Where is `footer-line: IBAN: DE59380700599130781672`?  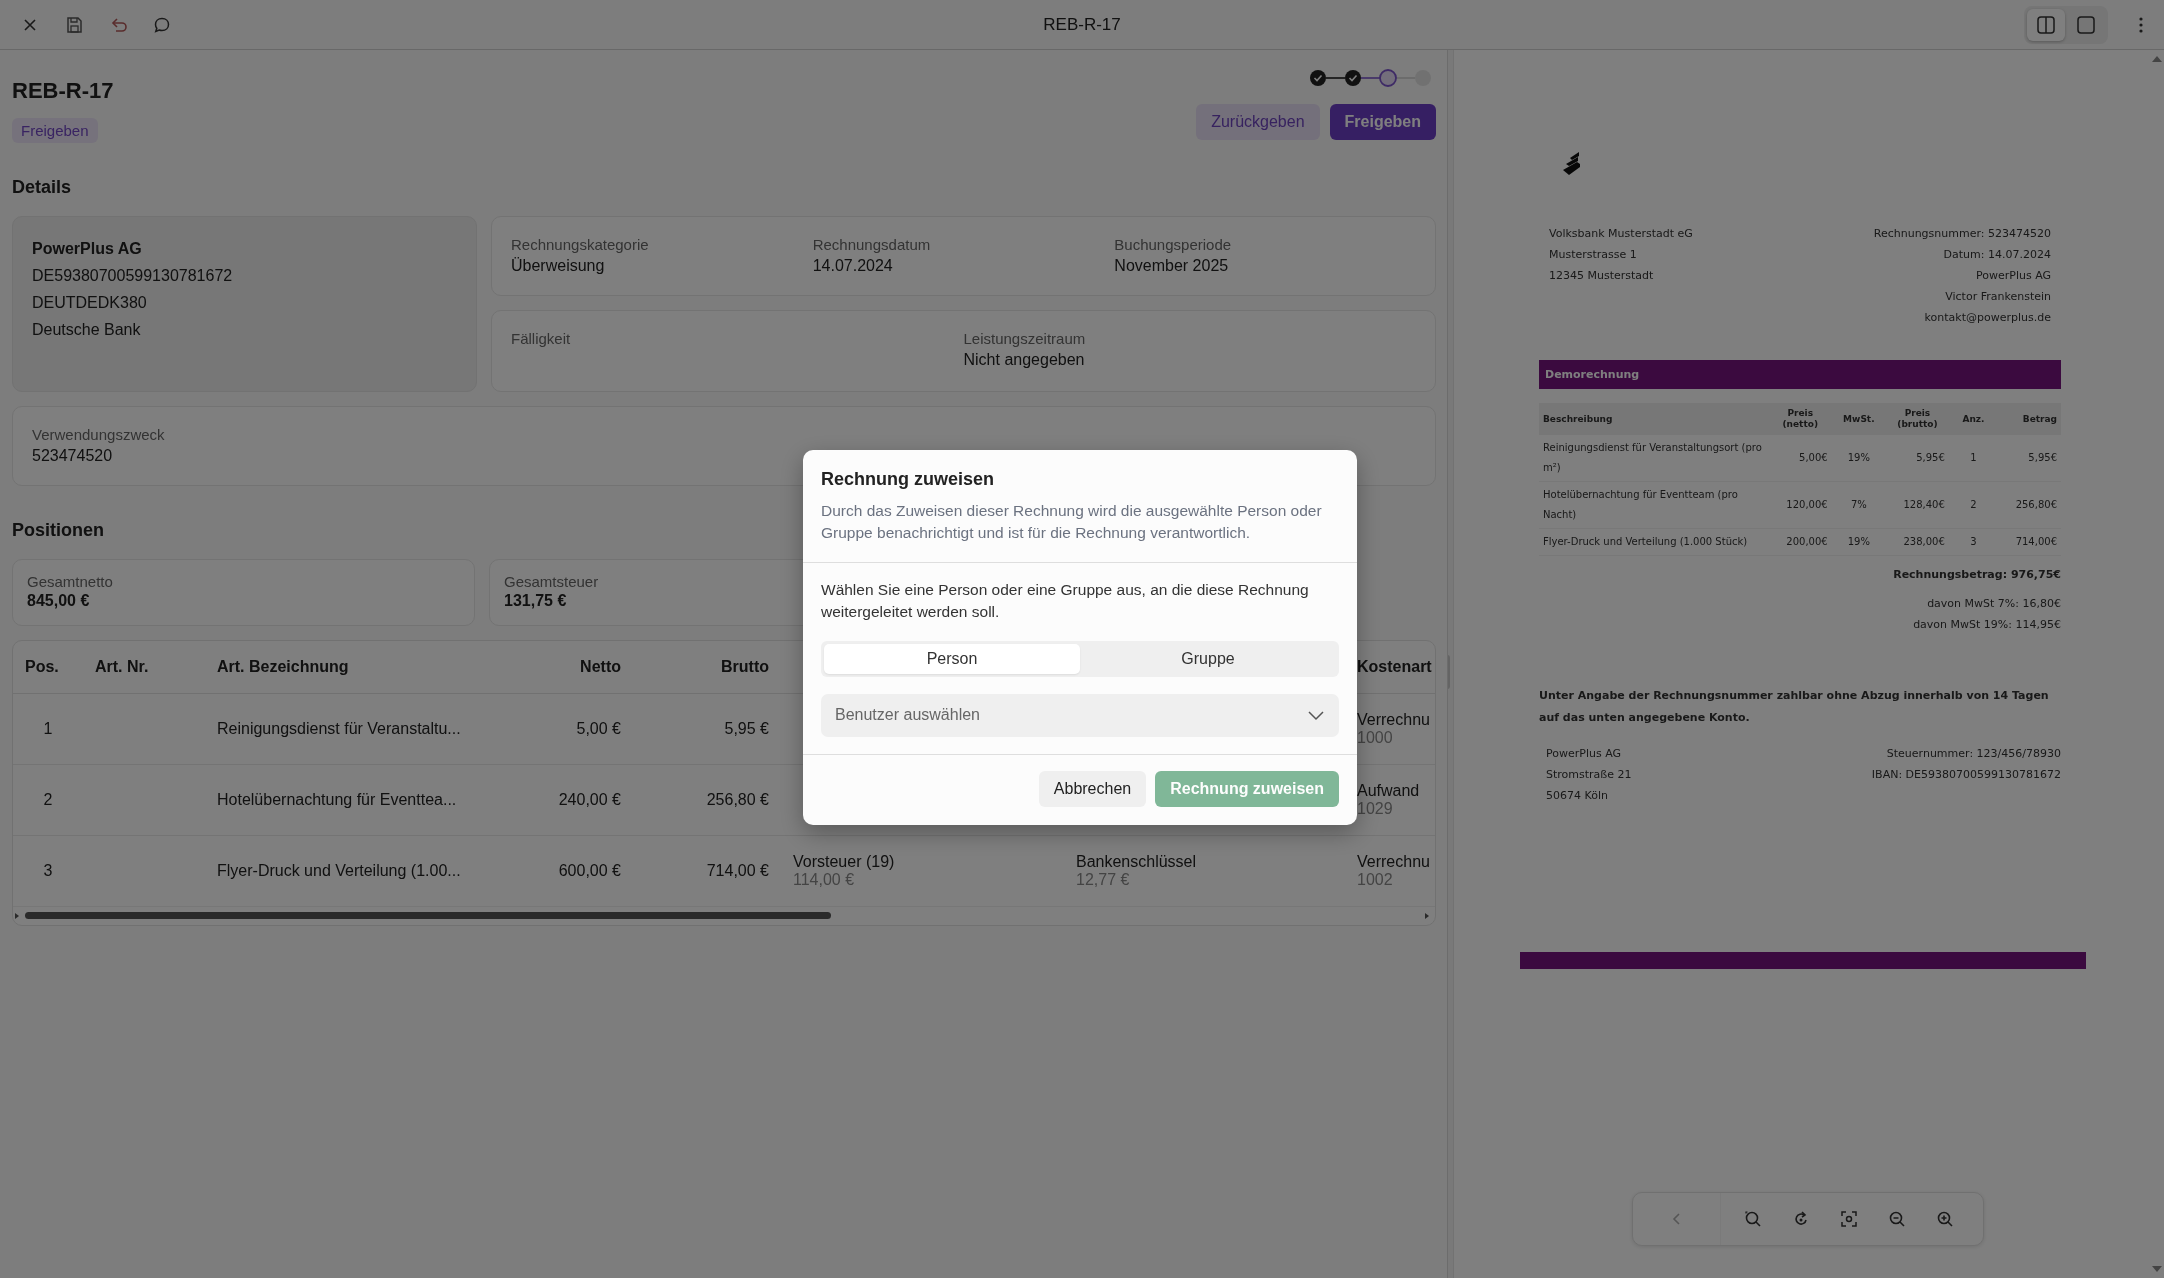
footer-line: IBAN: DE59380700599130781672 is located at coordinates (1966, 775).